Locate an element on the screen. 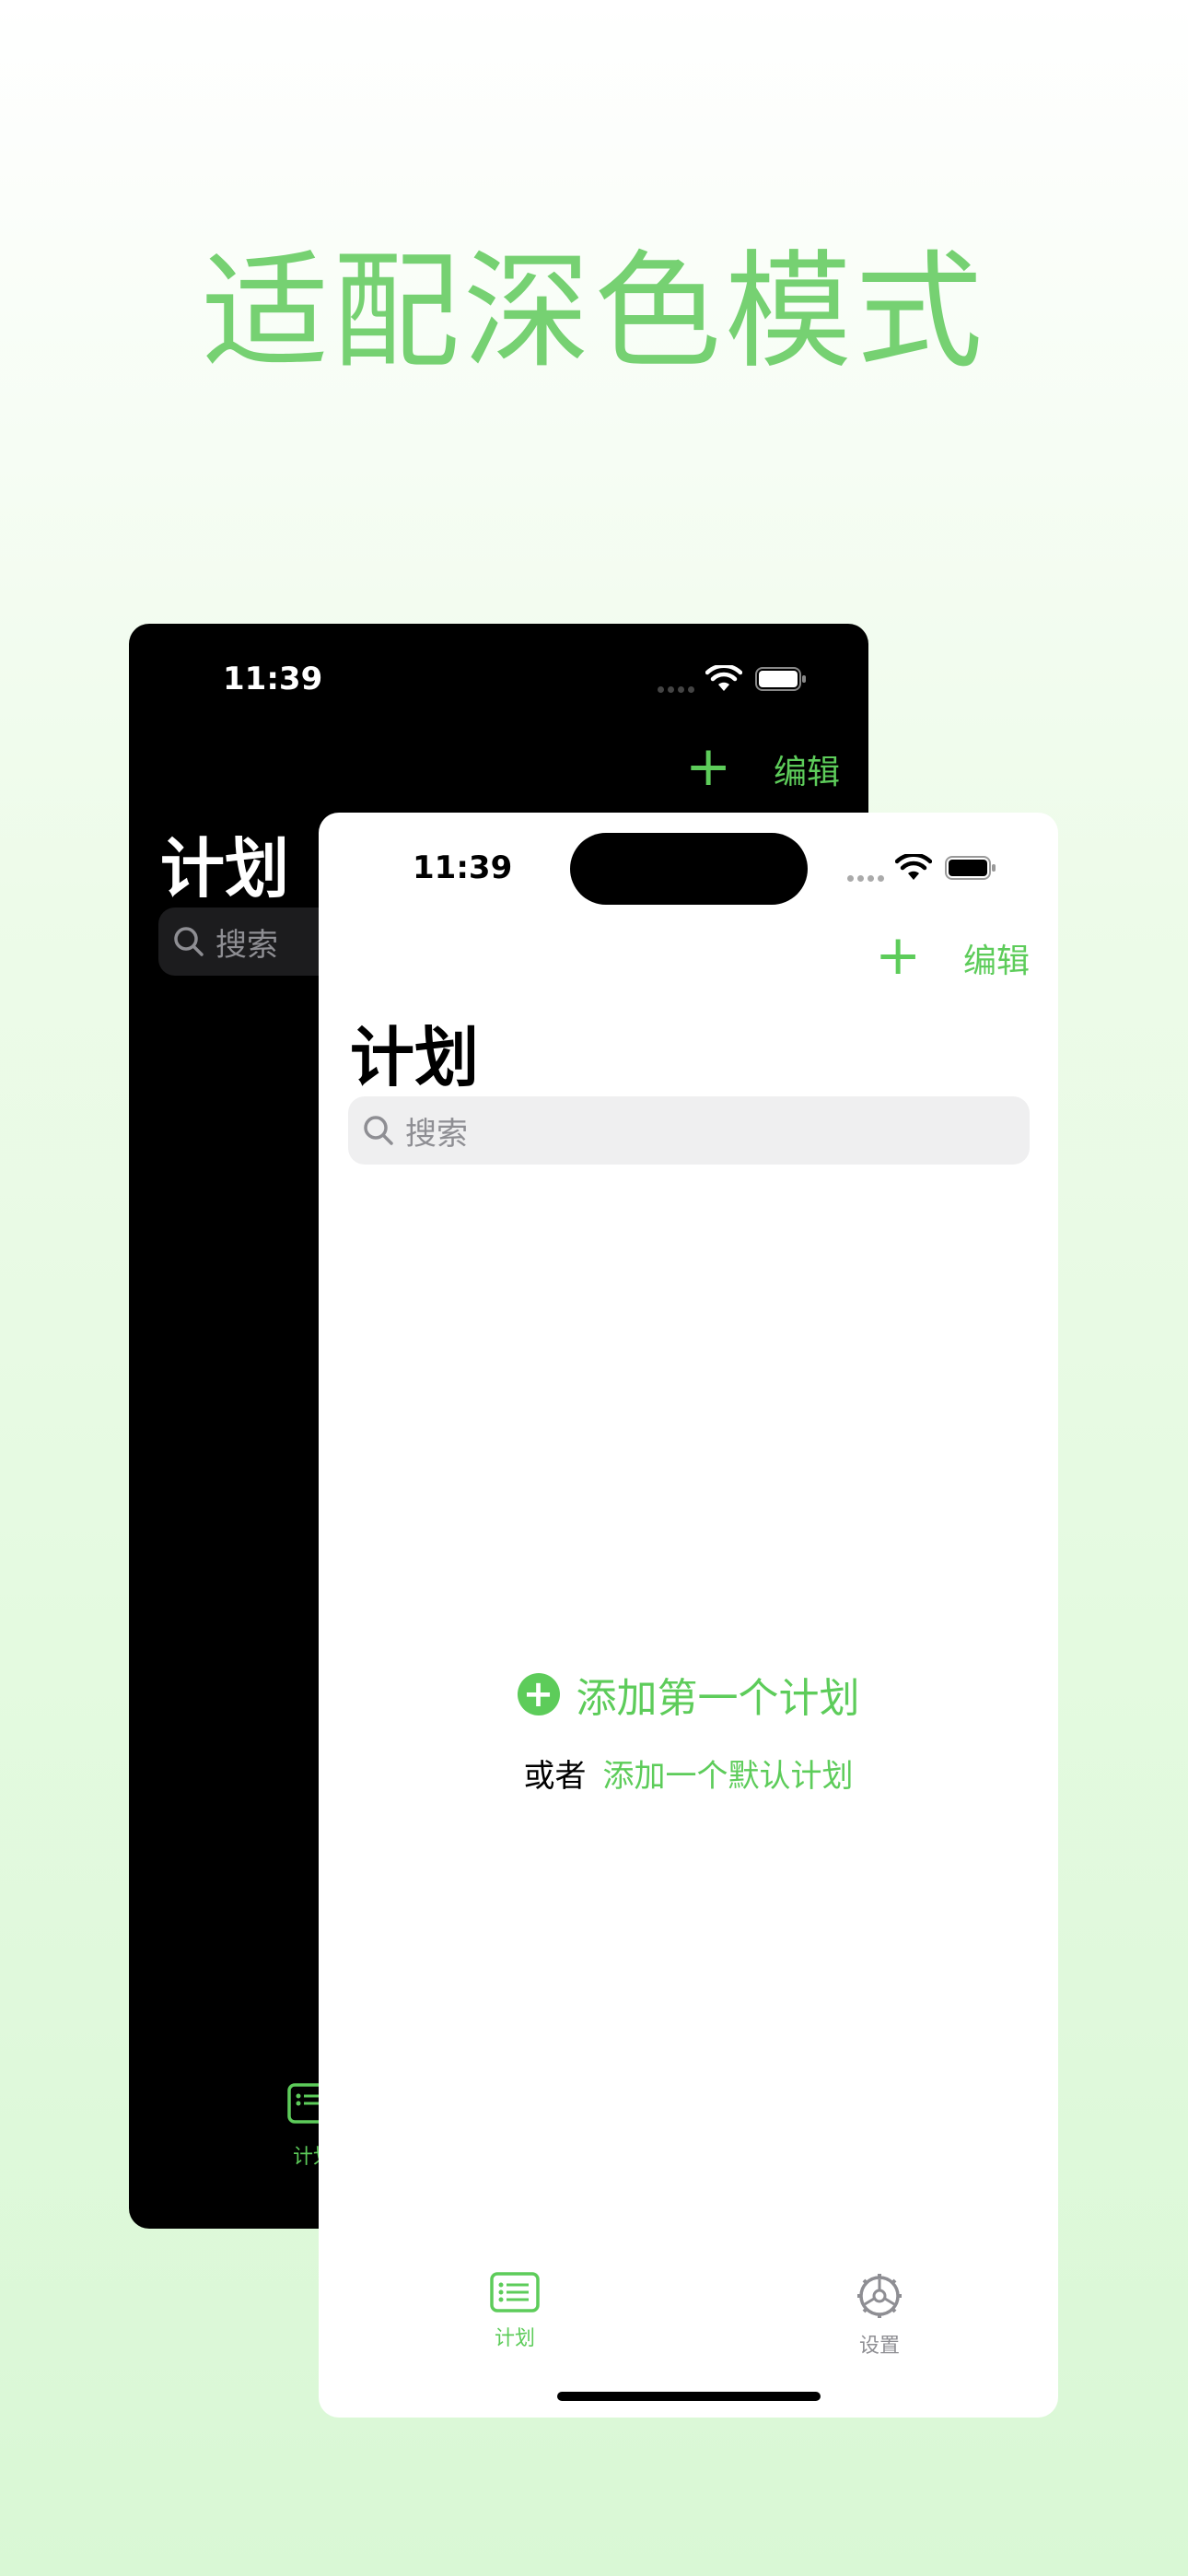  tab-settings: 设置 is located at coordinates (879, 2315).